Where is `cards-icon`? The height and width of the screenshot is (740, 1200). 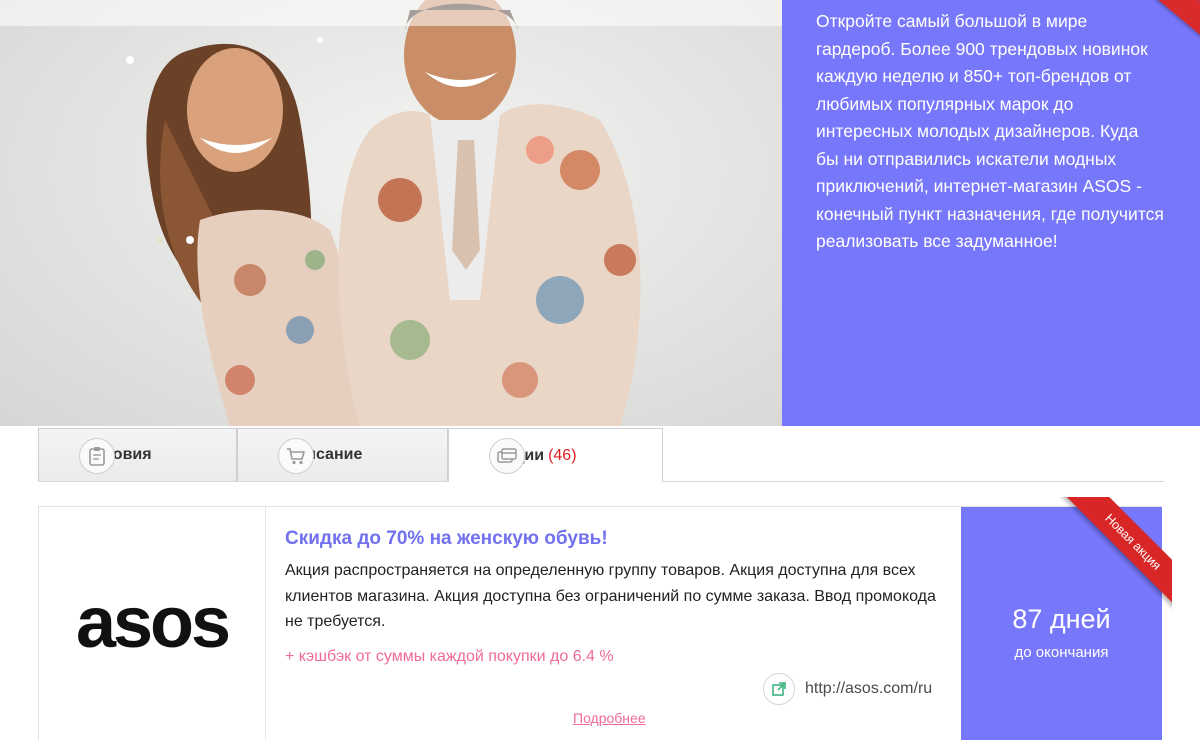 cards-icon is located at coordinates (507, 456).